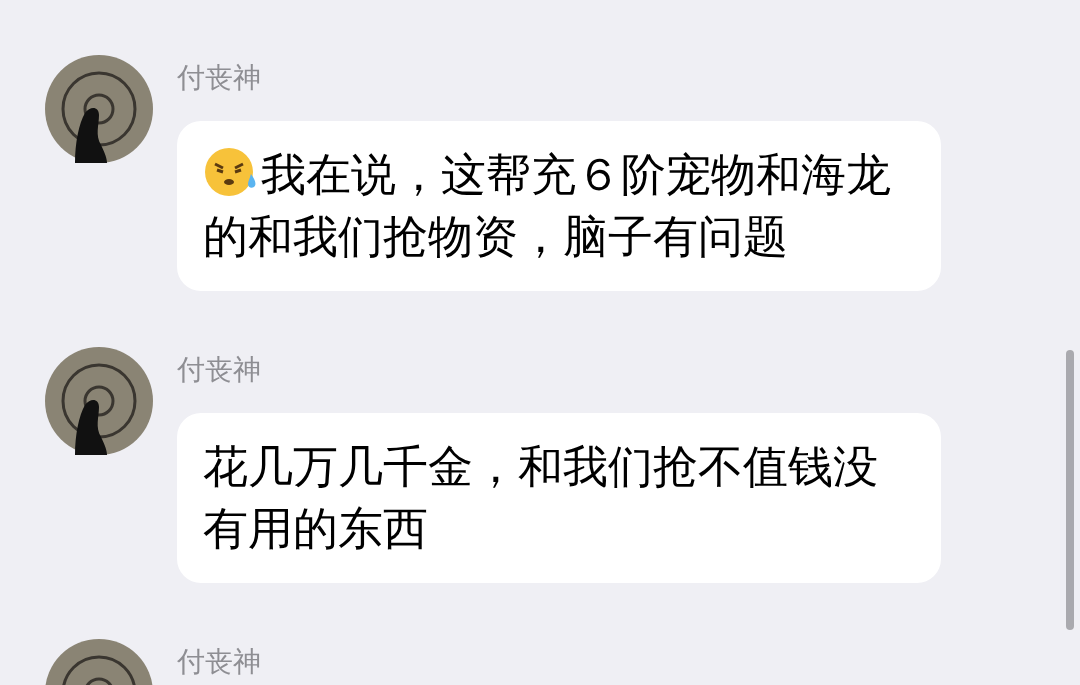  I want to click on scrollbar, so click(1070, 490).